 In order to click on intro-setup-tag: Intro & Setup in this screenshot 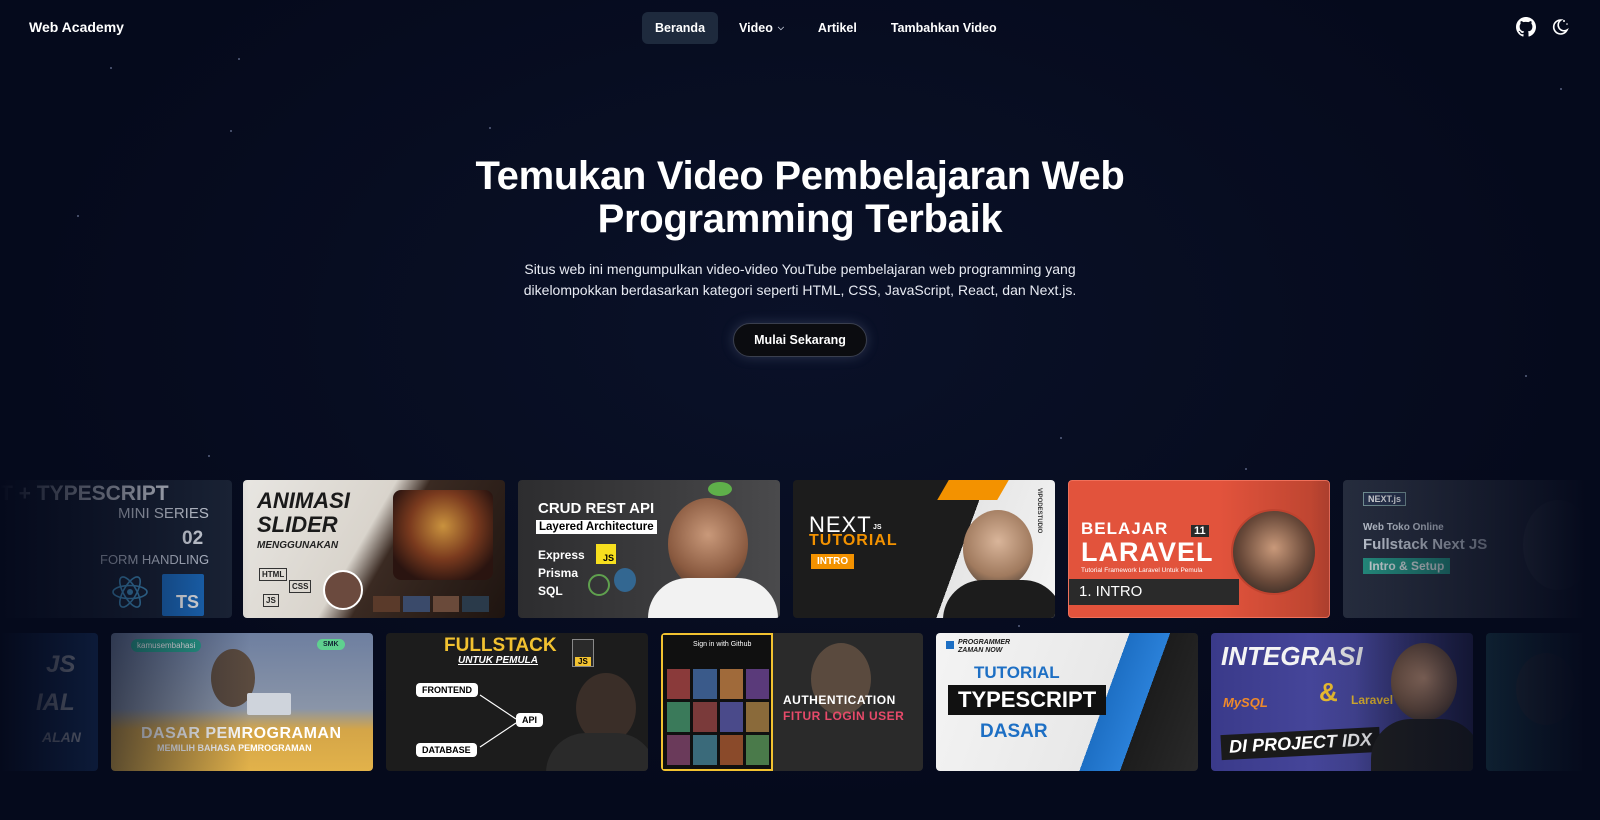, I will do `click(1407, 566)`.